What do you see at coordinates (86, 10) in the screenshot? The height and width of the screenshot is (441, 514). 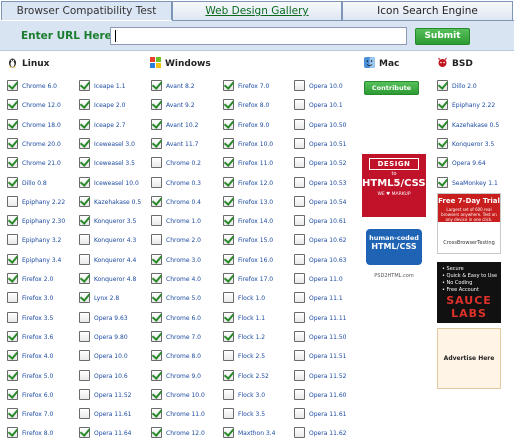 I see `tab-browser-compatibility-test: Browser Compatibility Test` at bounding box center [86, 10].